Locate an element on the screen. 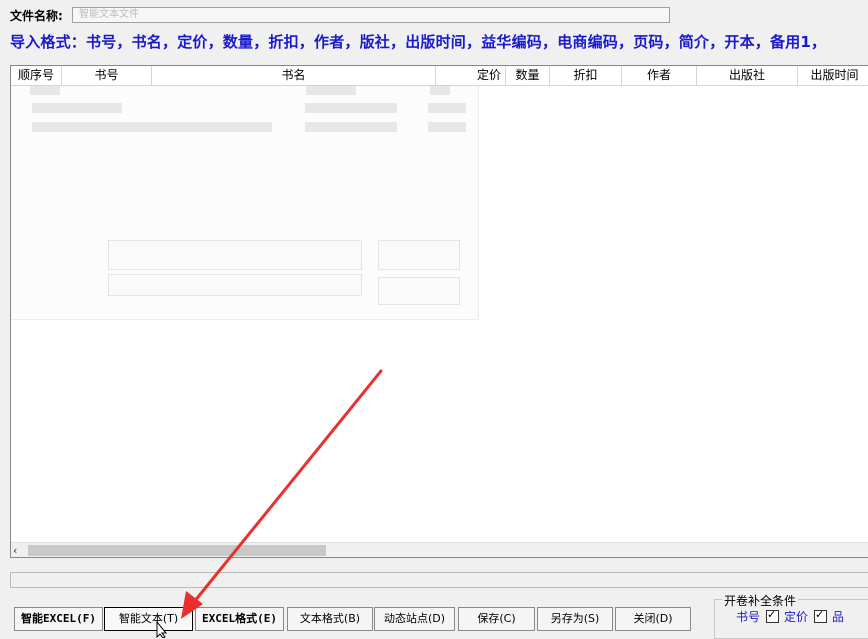  annotation-overlay is located at coordinates (269, 503).